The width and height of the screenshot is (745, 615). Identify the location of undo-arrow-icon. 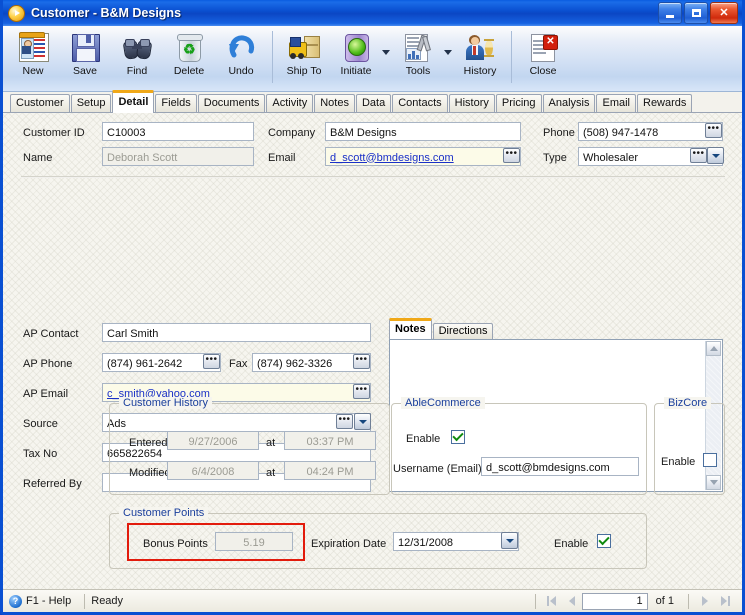
(241, 47).